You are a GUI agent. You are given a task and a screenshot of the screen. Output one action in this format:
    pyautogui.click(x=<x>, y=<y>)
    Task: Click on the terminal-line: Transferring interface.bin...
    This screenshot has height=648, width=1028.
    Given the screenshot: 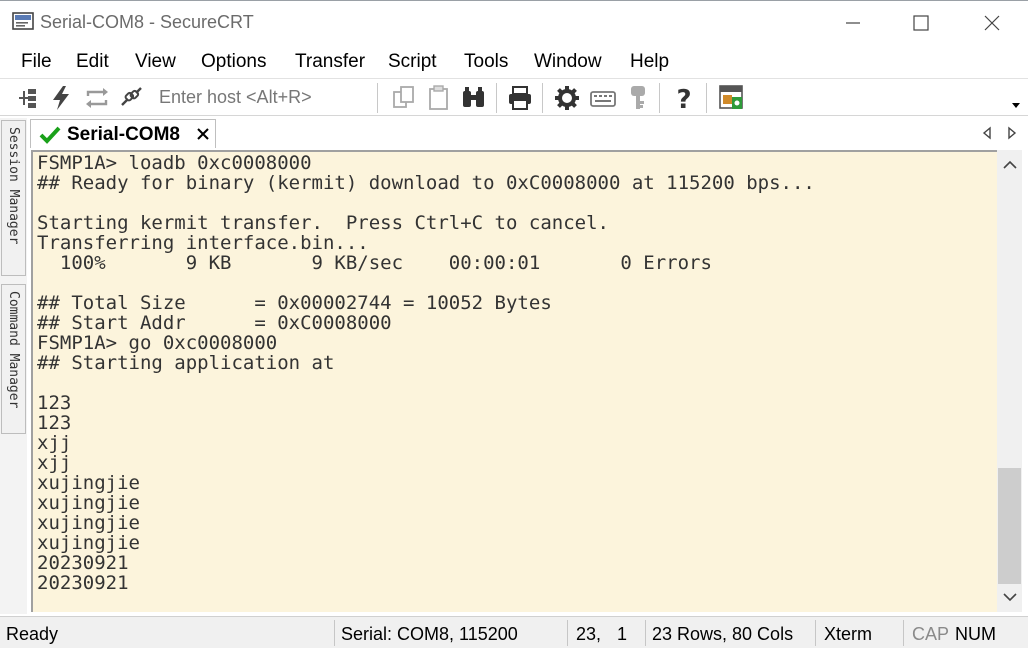 What is the action you would take?
    pyautogui.click(x=203, y=243)
    